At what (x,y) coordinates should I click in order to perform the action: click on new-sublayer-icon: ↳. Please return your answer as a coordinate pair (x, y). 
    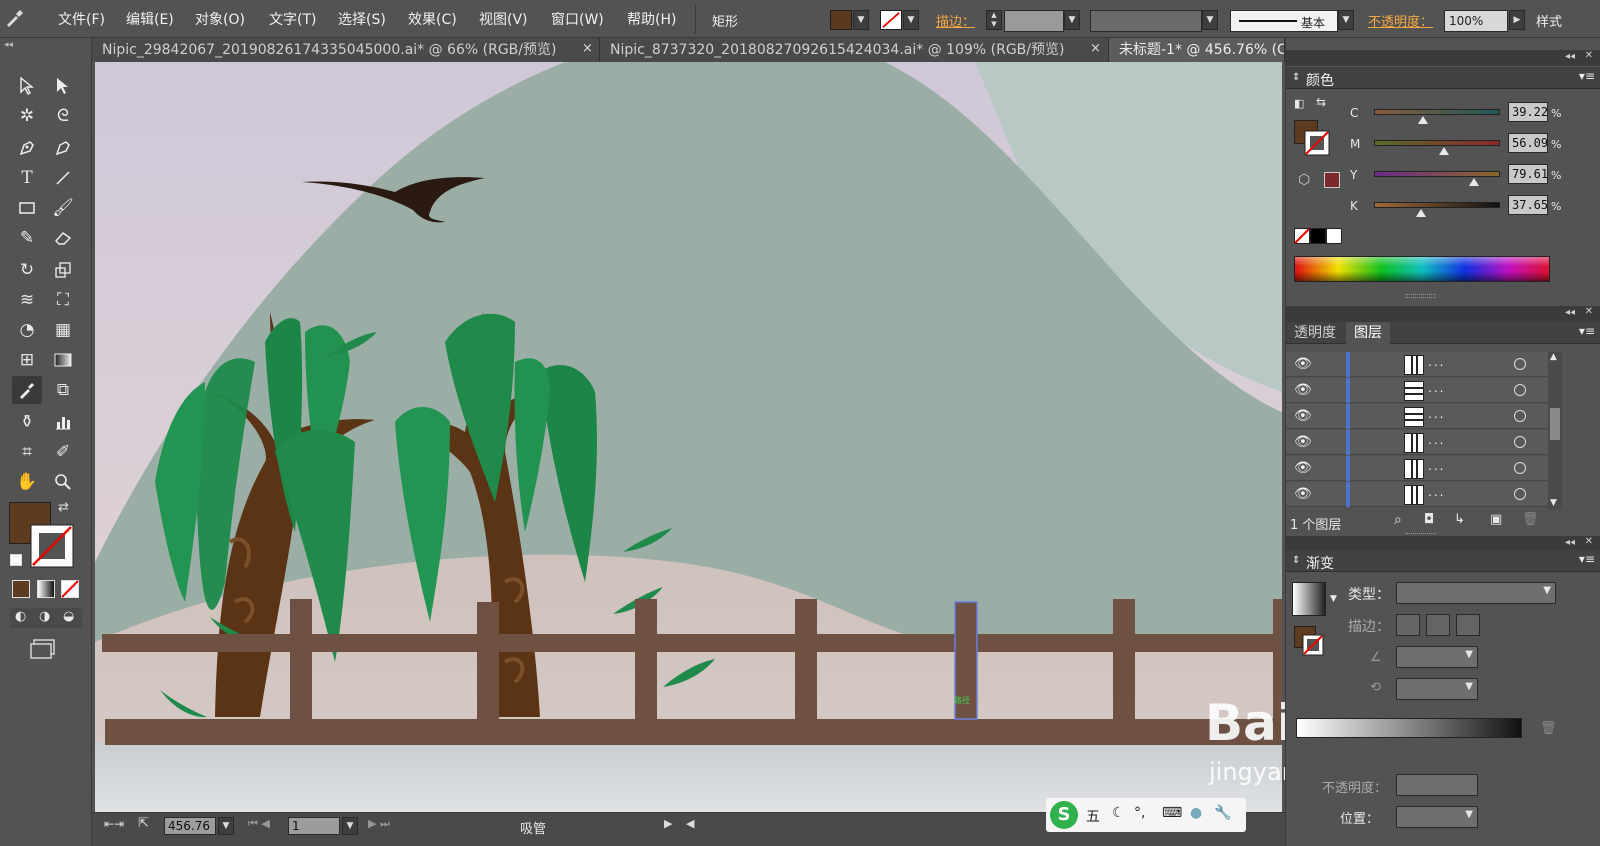
    Looking at the image, I should click on (1459, 519).